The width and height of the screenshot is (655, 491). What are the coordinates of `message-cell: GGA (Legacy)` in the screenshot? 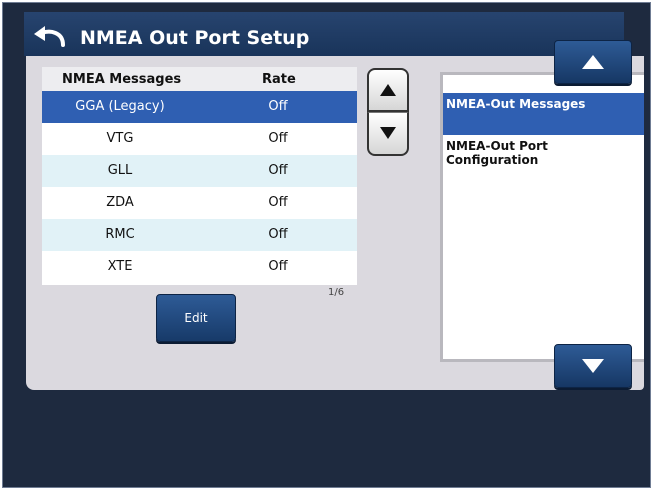 It's located at (120, 106).